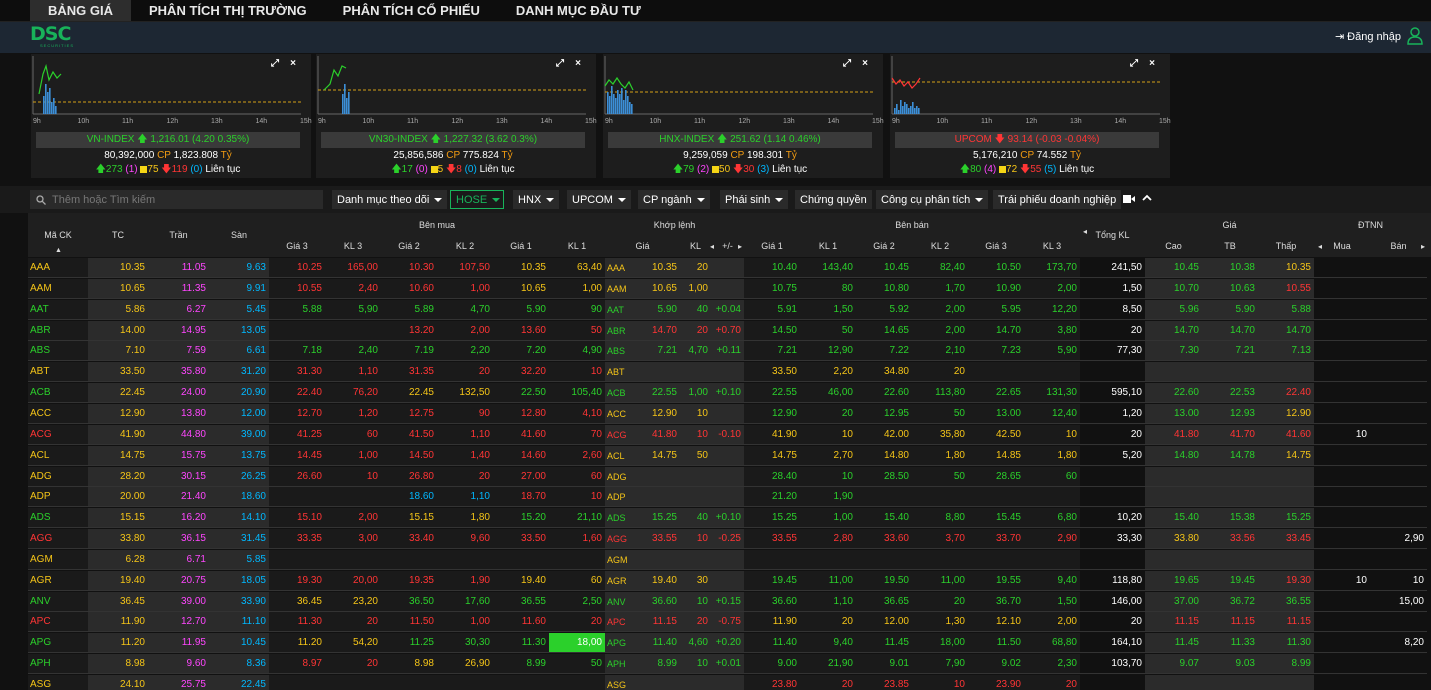  Describe the element at coordinates (228, 10) in the screenshot. I see `tab-phan-tich-thi-truong: PHÂN TÍCH THỊ TRƯỜNG` at that location.